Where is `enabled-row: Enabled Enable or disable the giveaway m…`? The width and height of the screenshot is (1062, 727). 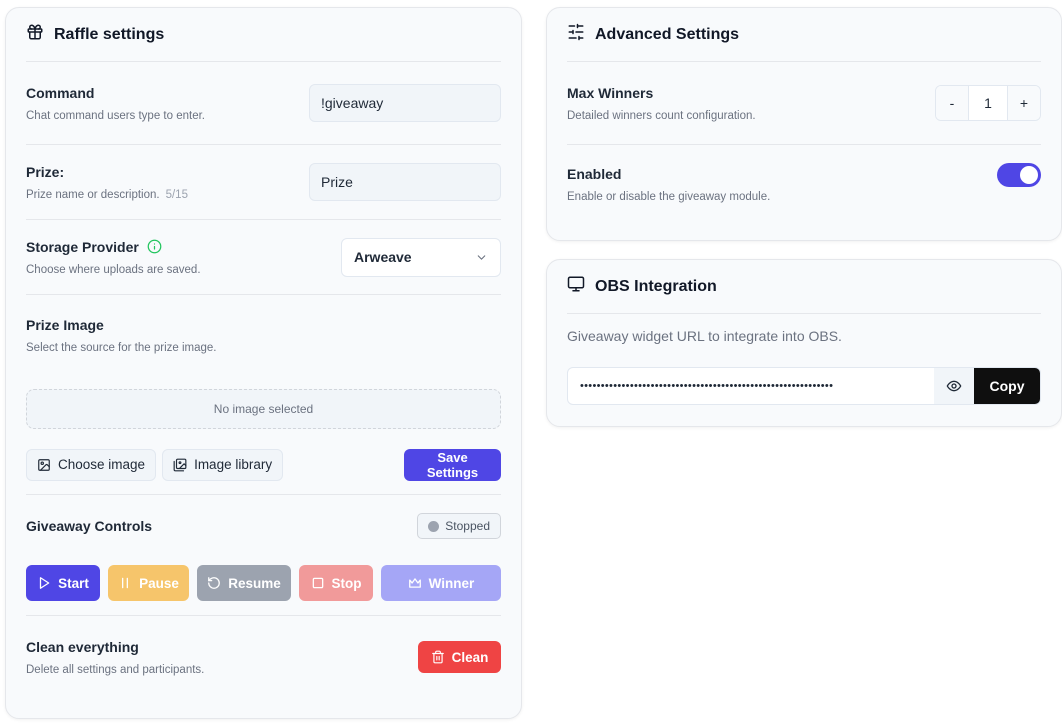 enabled-row: Enabled Enable or disable the giveaway m… is located at coordinates (804, 184).